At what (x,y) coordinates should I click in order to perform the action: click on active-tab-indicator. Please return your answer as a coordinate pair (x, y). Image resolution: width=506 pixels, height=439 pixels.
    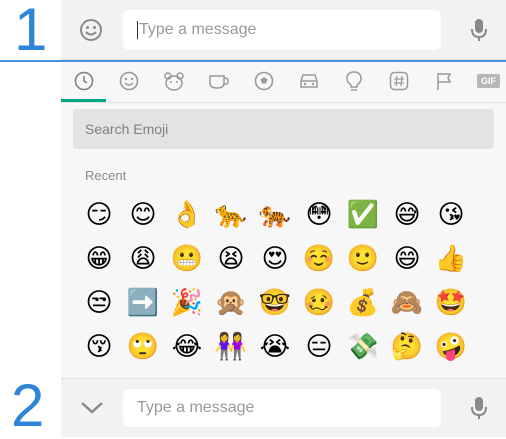
    Looking at the image, I should click on (83, 100).